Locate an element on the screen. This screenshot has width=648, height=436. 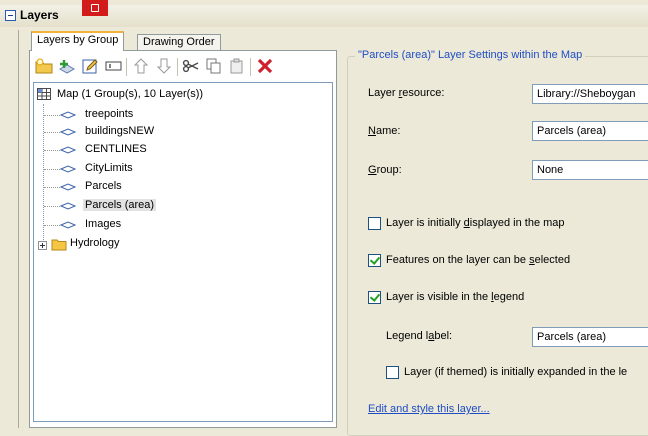
tree-layer-treepoints: treepoints is located at coordinates (109, 114).